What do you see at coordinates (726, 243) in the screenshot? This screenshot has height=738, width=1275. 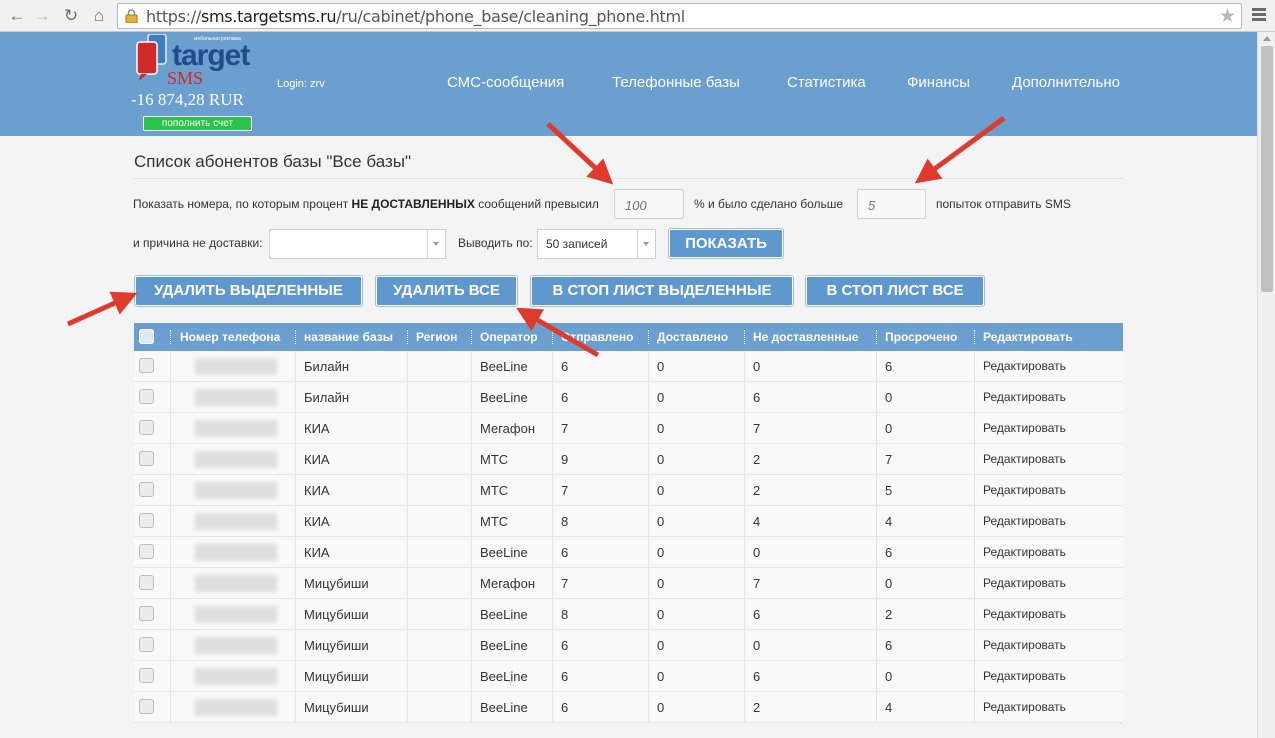 I see `show-button: ПОКАЗАТЬ` at bounding box center [726, 243].